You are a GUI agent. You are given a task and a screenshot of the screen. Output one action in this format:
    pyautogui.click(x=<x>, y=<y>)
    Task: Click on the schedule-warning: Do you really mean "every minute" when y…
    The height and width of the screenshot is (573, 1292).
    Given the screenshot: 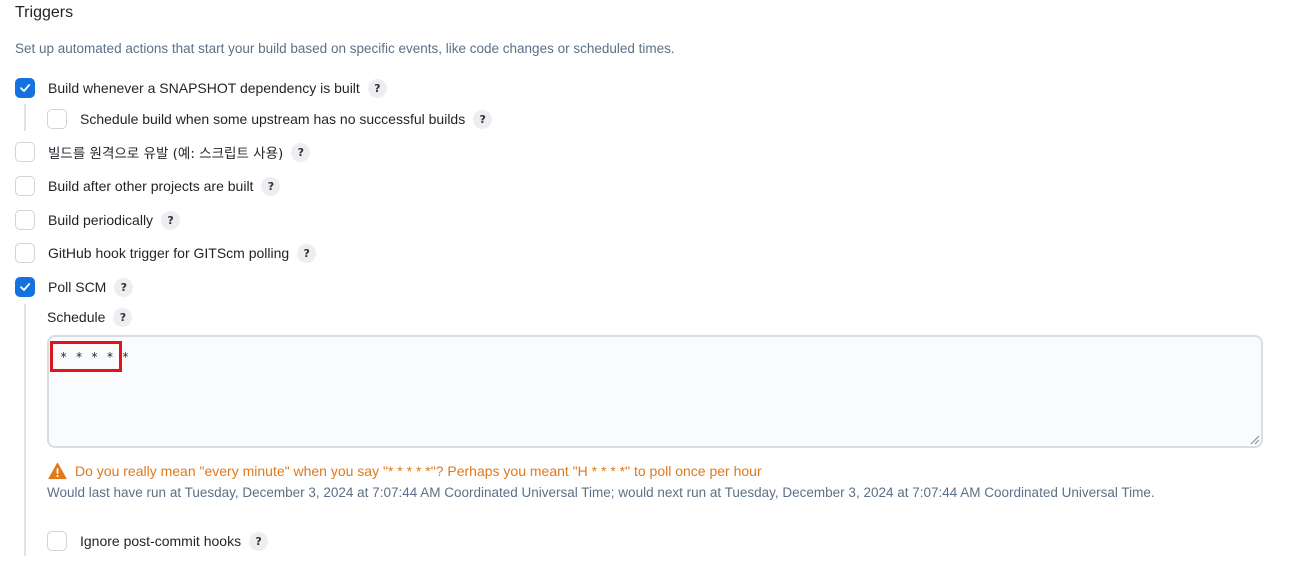 What is the action you would take?
    pyautogui.click(x=405, y=471)
    